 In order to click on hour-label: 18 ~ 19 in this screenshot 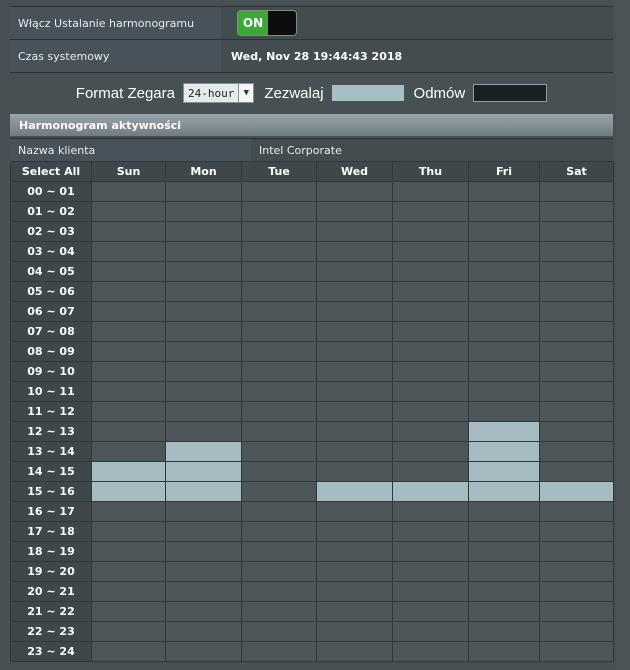, I will do `click(51, 551)`.